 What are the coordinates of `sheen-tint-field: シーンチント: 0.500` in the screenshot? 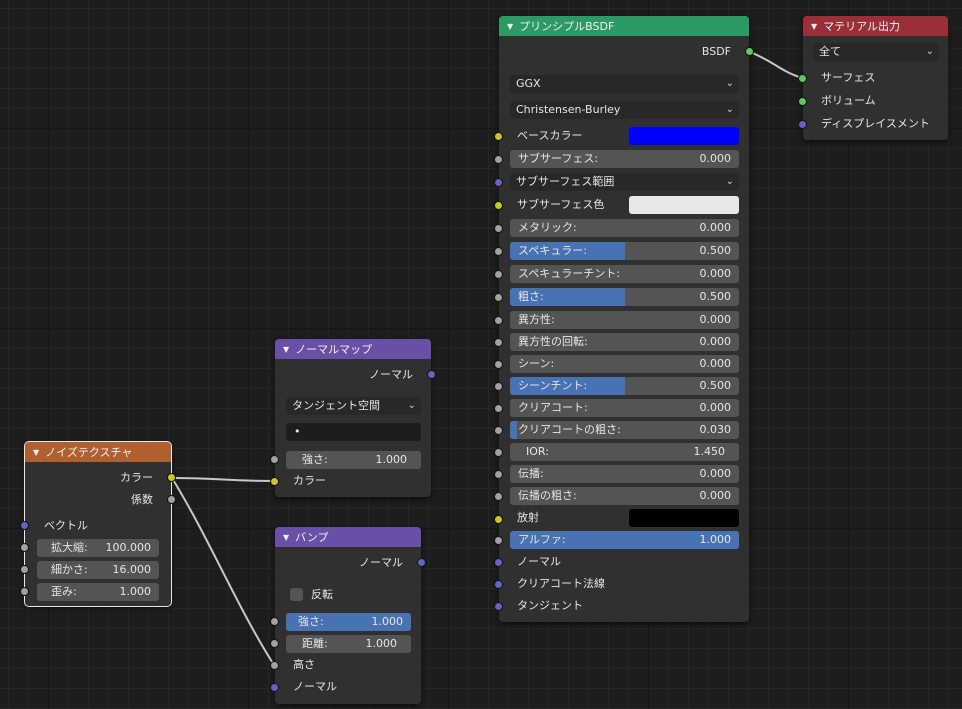 It's located at (624, 386).